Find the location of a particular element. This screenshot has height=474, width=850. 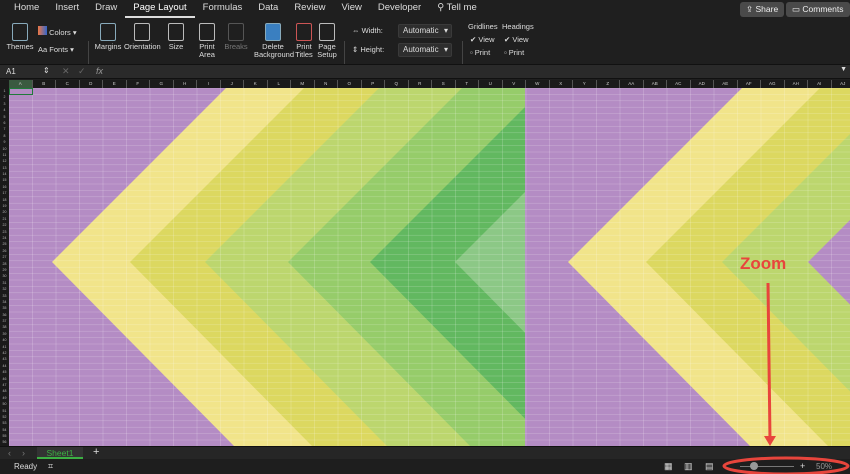

zoom-level: 50% is located at coordinates (824, 466).